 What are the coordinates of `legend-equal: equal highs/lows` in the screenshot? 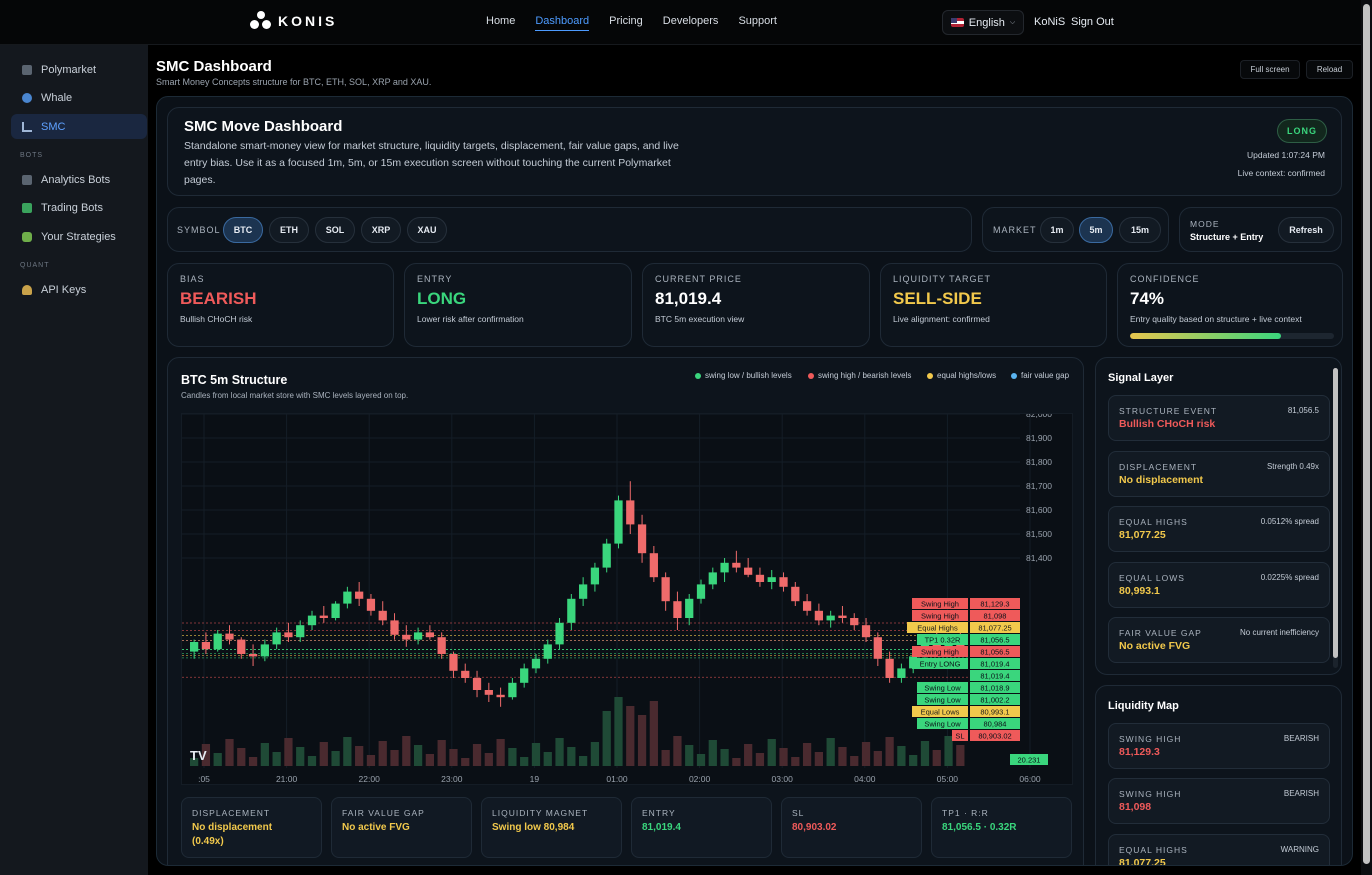 It's located at (961, 375).